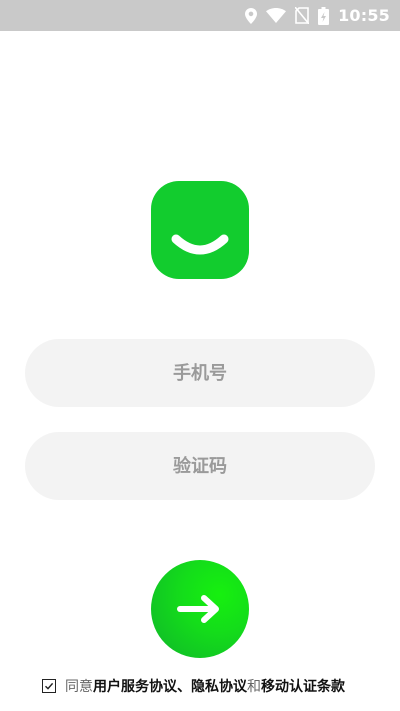 The height and width of the screenshot is (711, 400). What do you see at coordinates (324, 15) in the screenshot?
I see `battery-charging-icon` at bounding box center [324, 15].